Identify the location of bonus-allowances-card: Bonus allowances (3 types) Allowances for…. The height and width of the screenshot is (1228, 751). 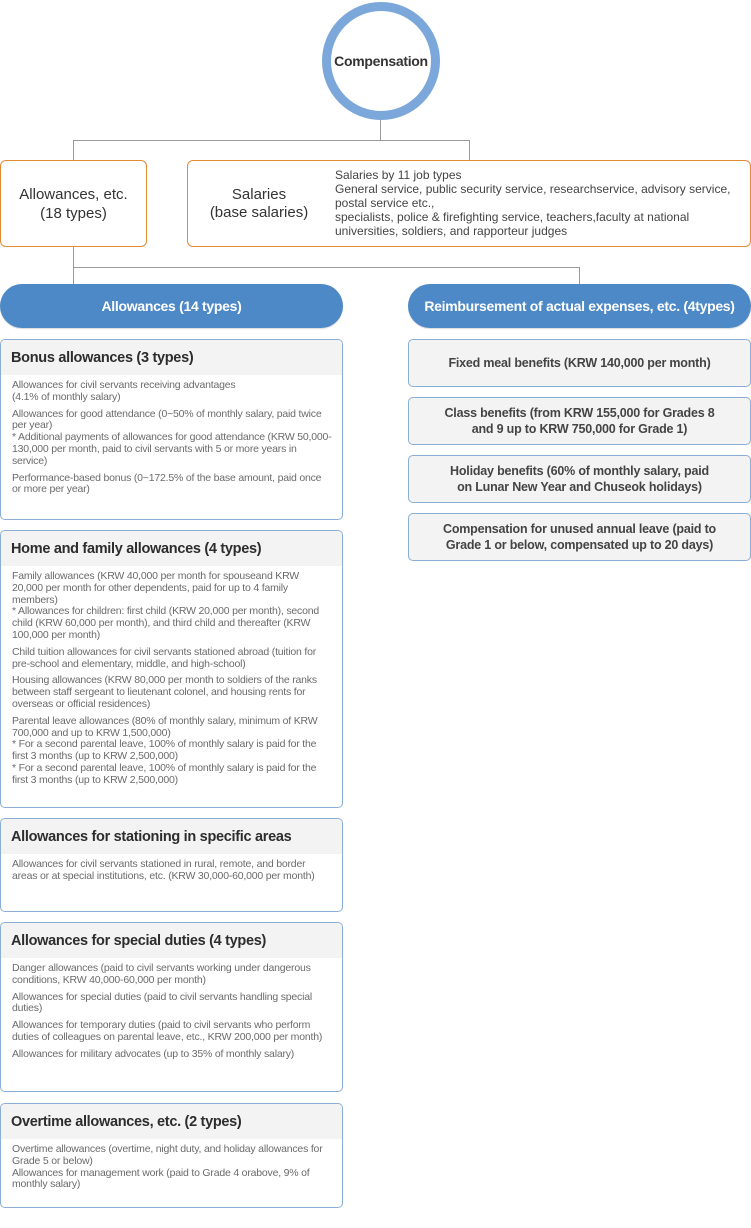
(171, 429).